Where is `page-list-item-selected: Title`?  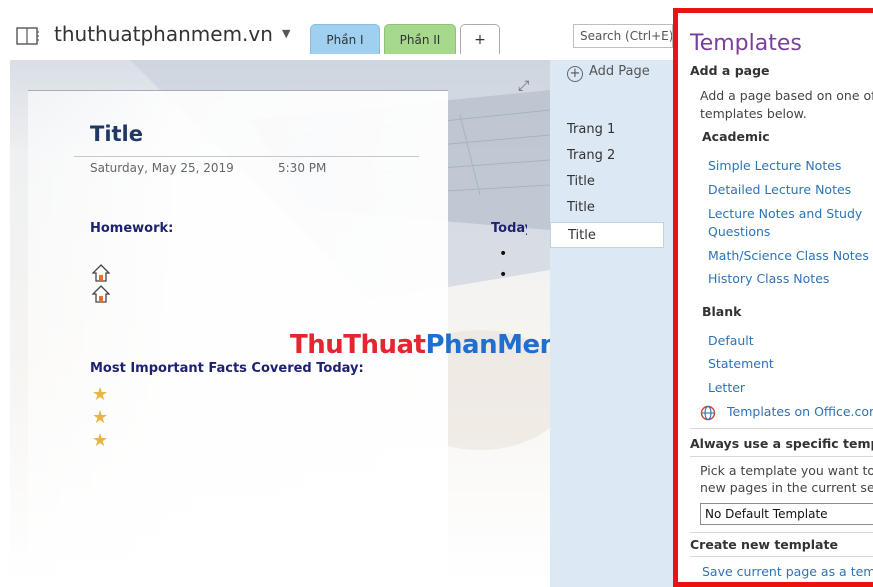
page-list-item-selected: Title is located at coordinates (607, 235).